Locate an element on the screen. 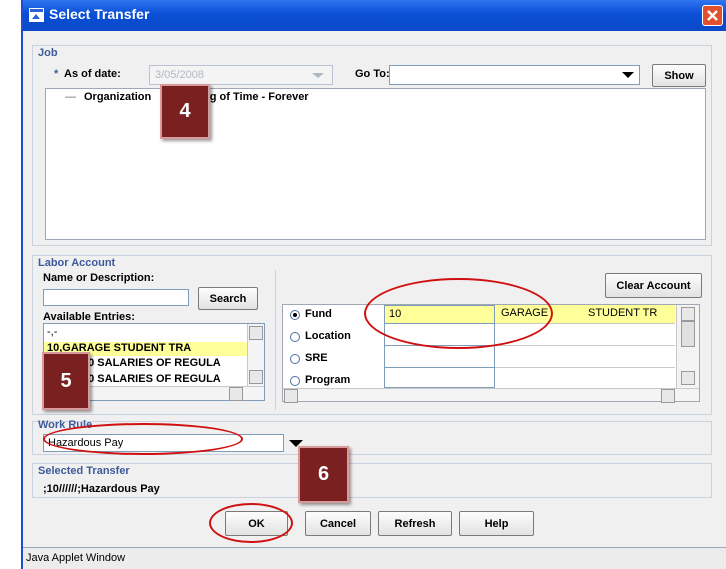  fund-radio is located at coordinates (295, 315).